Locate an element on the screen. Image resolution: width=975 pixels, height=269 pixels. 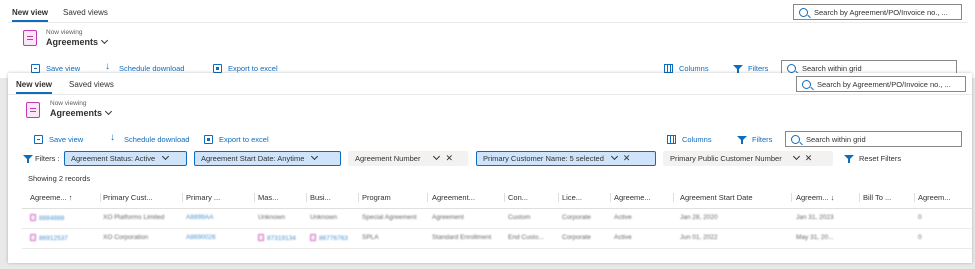
save-view-button: Save view is located at coordinates (58, 139).